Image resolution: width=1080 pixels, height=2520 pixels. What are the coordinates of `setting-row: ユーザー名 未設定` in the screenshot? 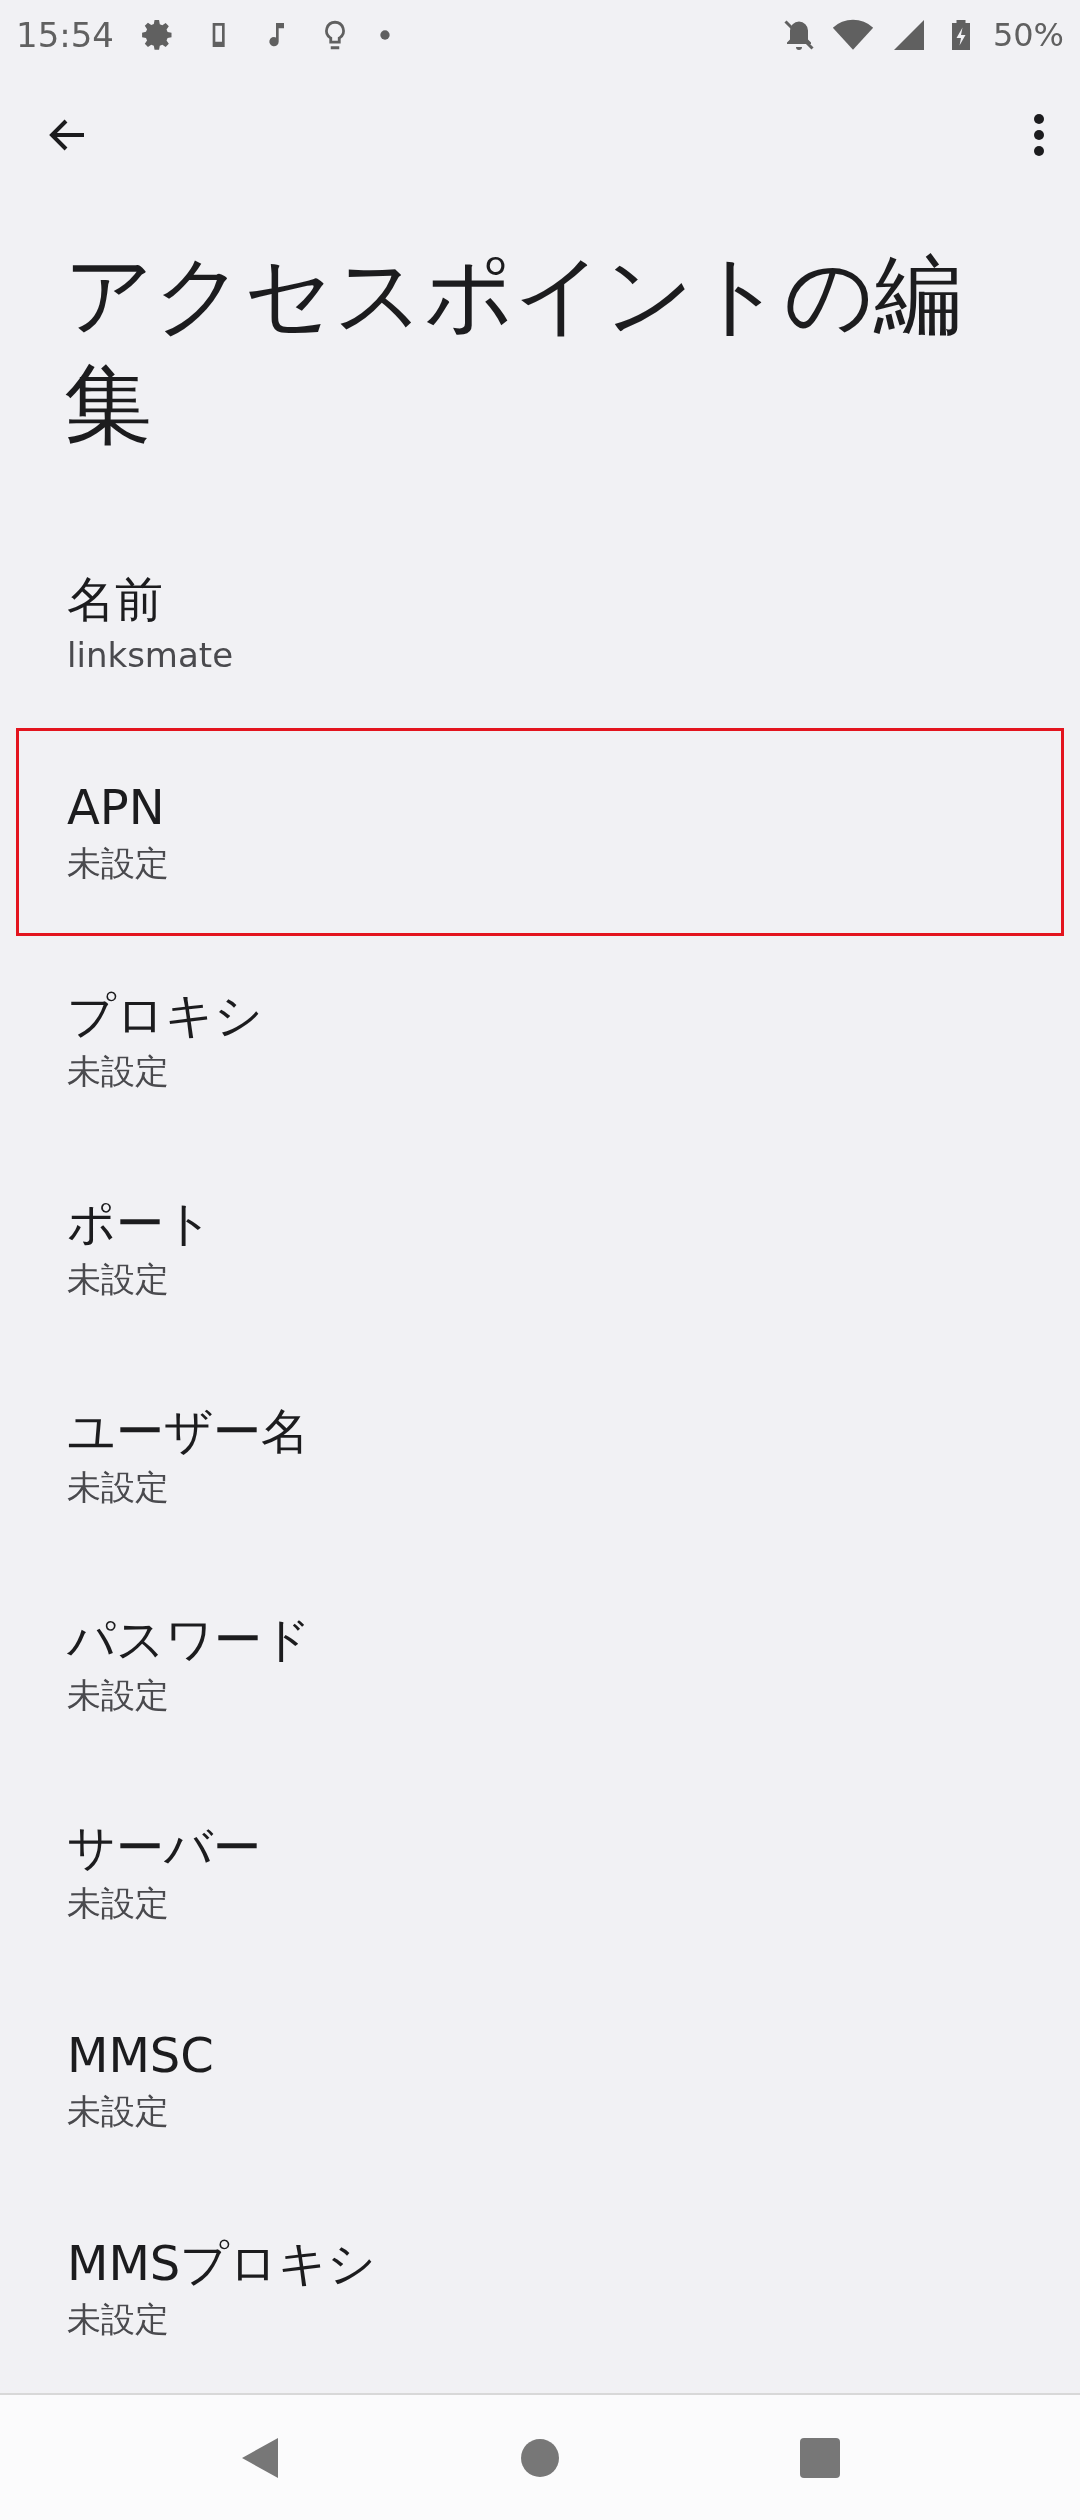 It's located at (540, 1456).